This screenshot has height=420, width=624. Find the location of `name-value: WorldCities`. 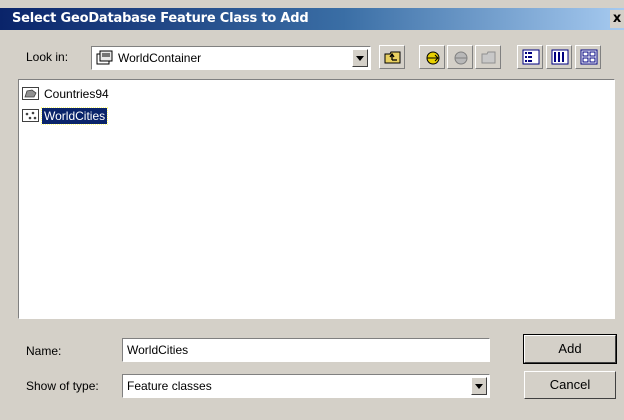

name-value: WorldCities is located at coordinates (158, 350).